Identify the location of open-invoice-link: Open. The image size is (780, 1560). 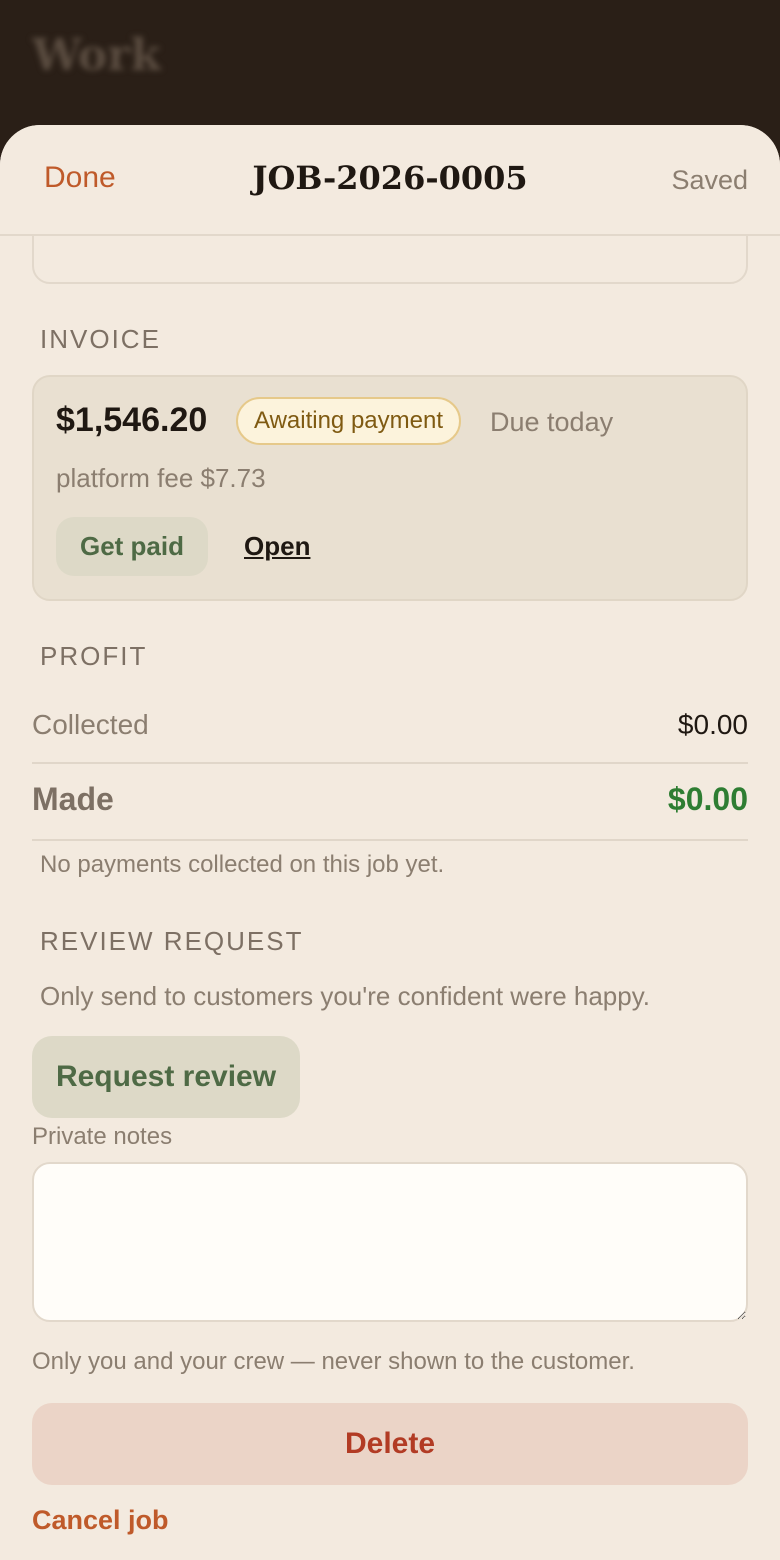
(277, 546).